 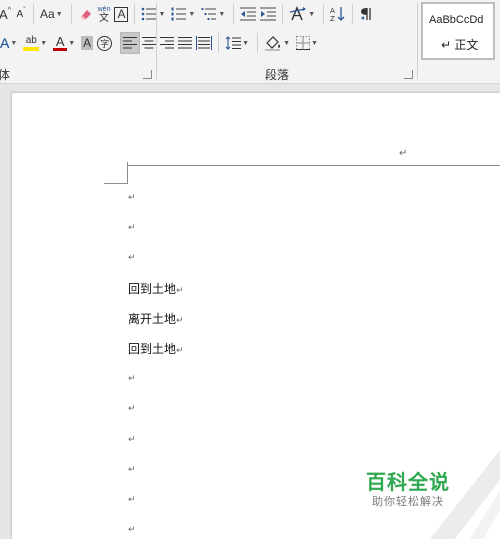 I want to click on font-color-swatch, so click(x=60, y=49).